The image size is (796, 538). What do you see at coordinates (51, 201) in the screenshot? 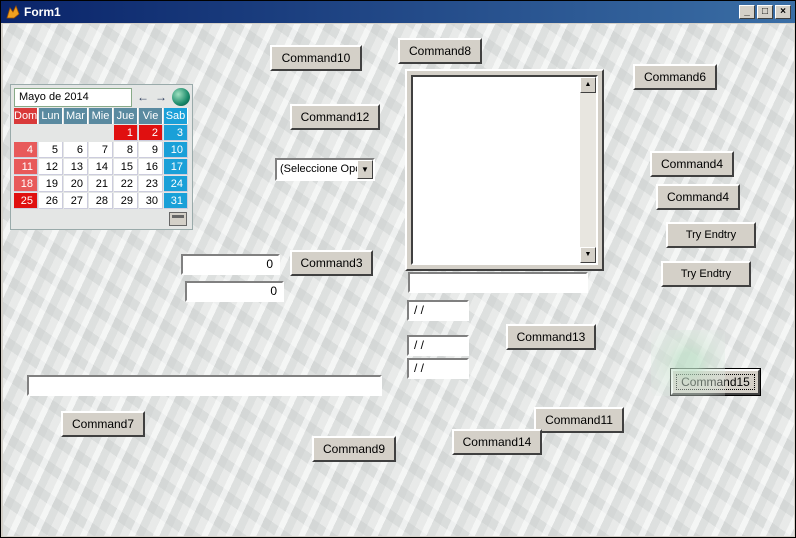
I see `calendar-day: 26` at bounding box center [51, 201].